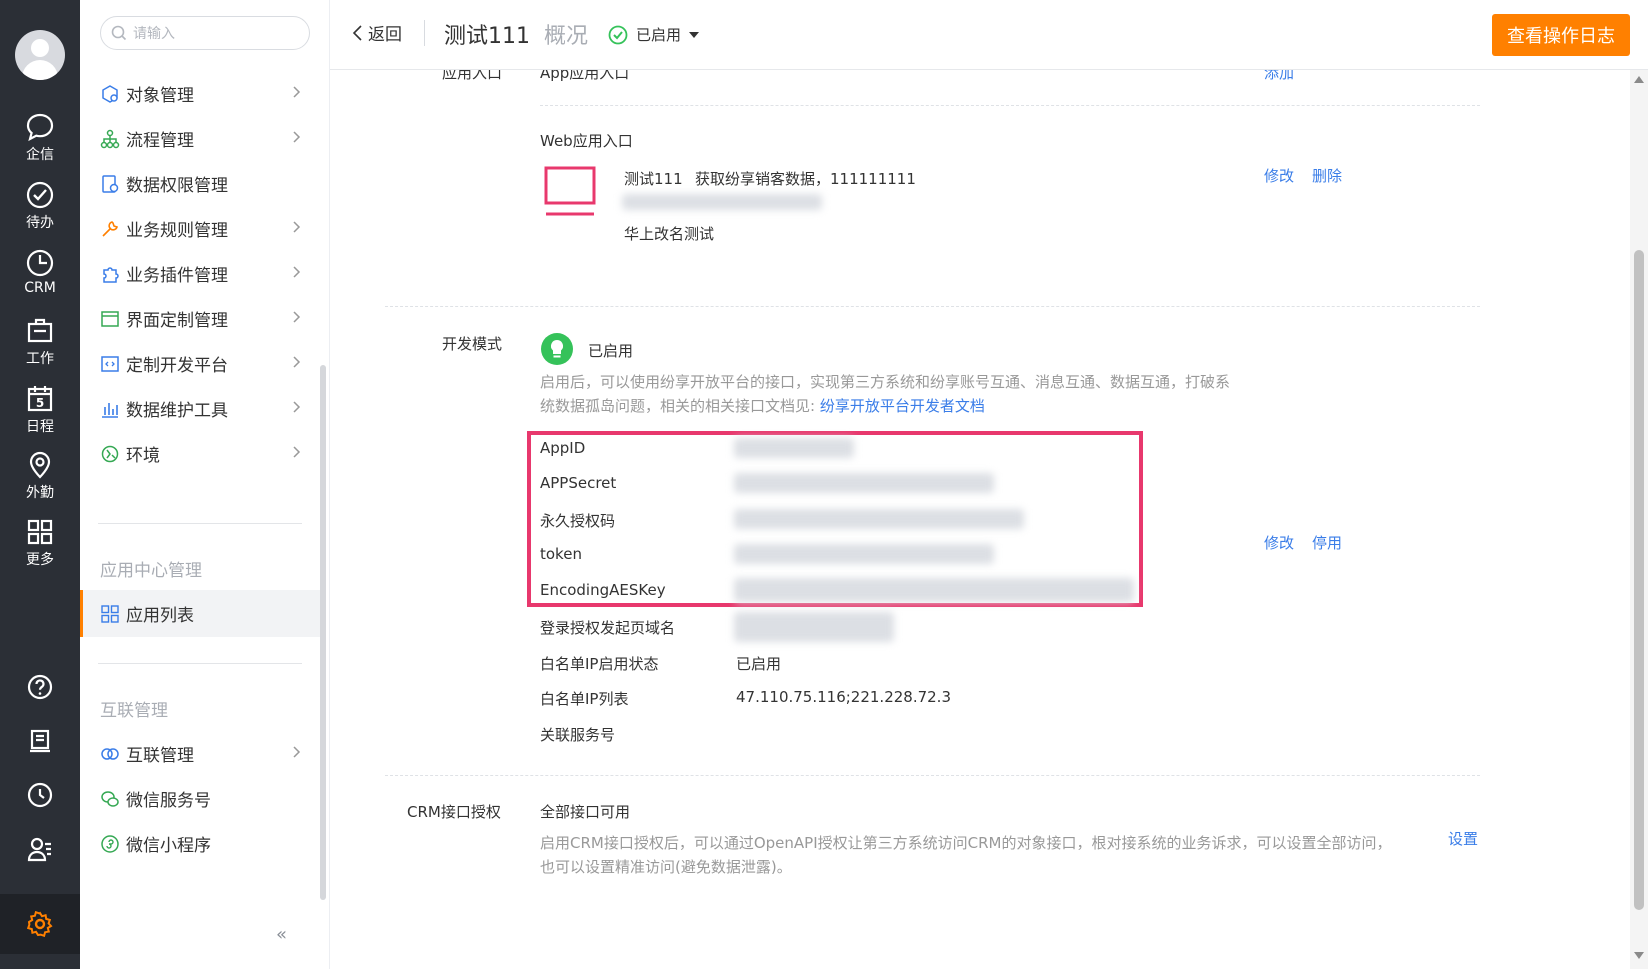  What do you see at coordinates (281, 934) in the screenshot?
I see `collapse-sidebar-button: «` at bounding box center [281, 934].